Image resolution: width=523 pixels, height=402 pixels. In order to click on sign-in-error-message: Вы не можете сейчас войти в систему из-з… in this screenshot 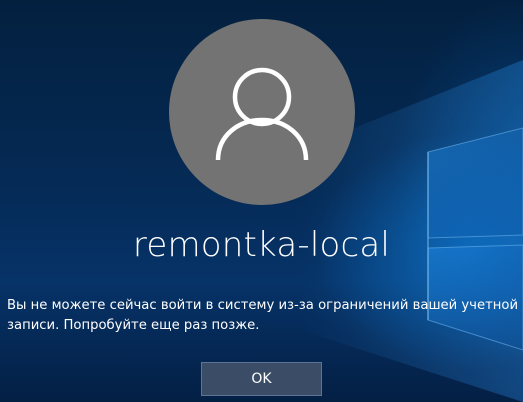, I will do `click(263, 315)`.